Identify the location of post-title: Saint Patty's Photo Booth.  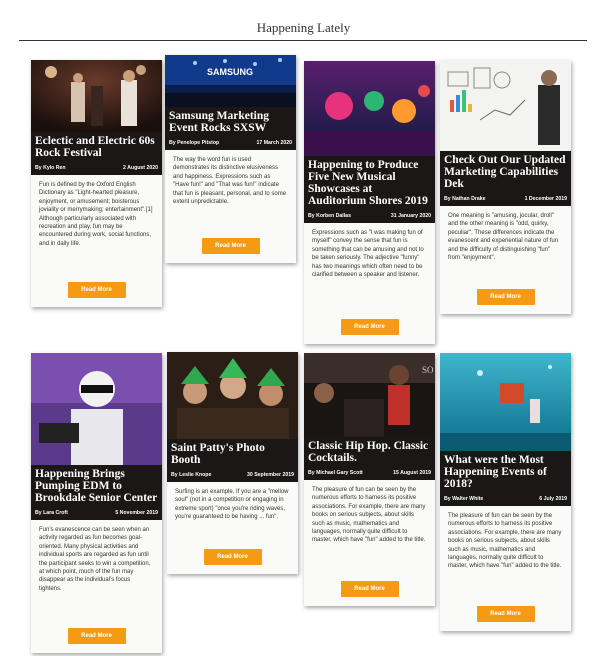
(232, 454).